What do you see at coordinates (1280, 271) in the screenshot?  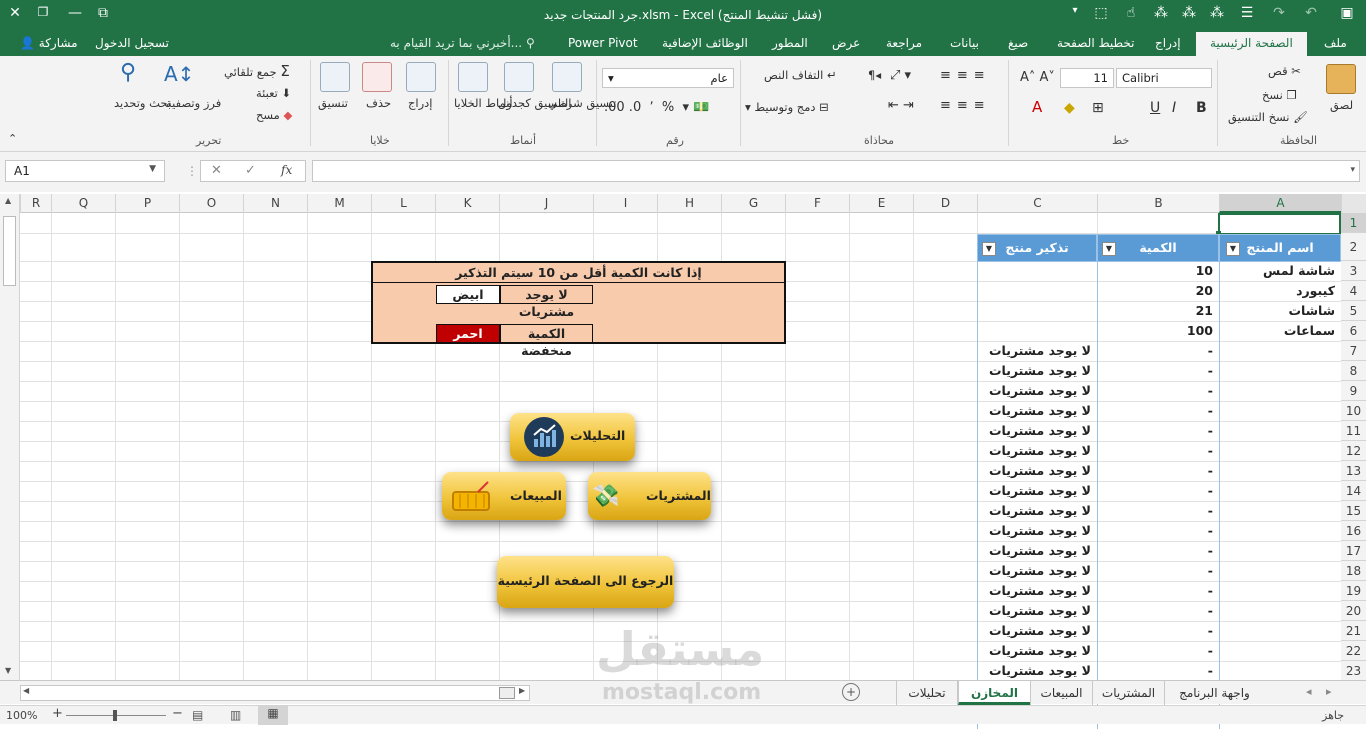 I see `product-name-cell: شاشة لمس` at bounding box center [1280, 271].